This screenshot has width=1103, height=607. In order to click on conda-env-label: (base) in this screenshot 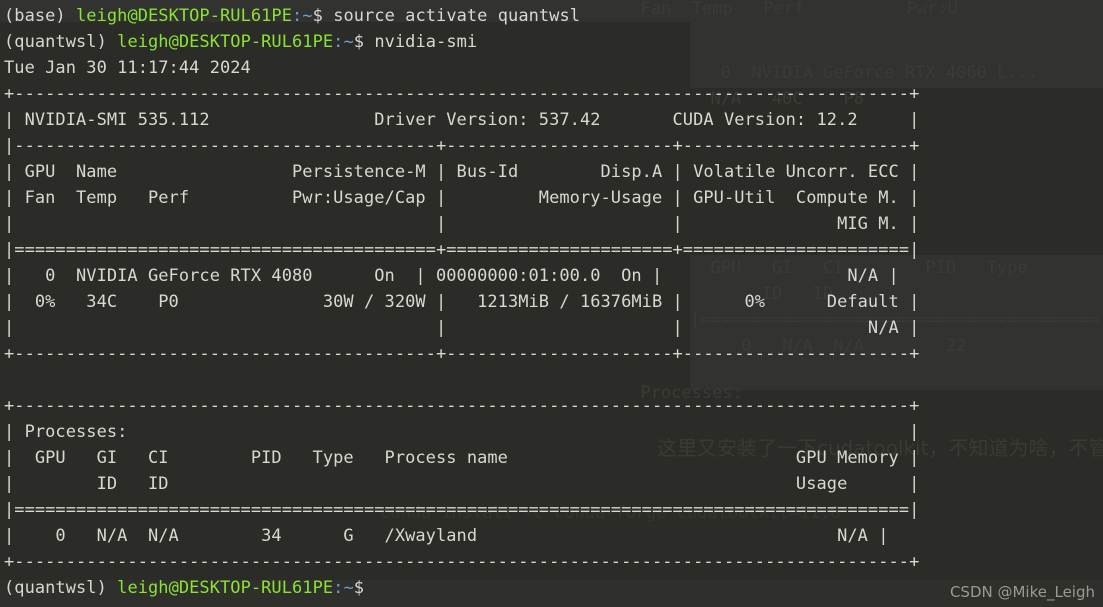, I will do `click(35, 16)`.